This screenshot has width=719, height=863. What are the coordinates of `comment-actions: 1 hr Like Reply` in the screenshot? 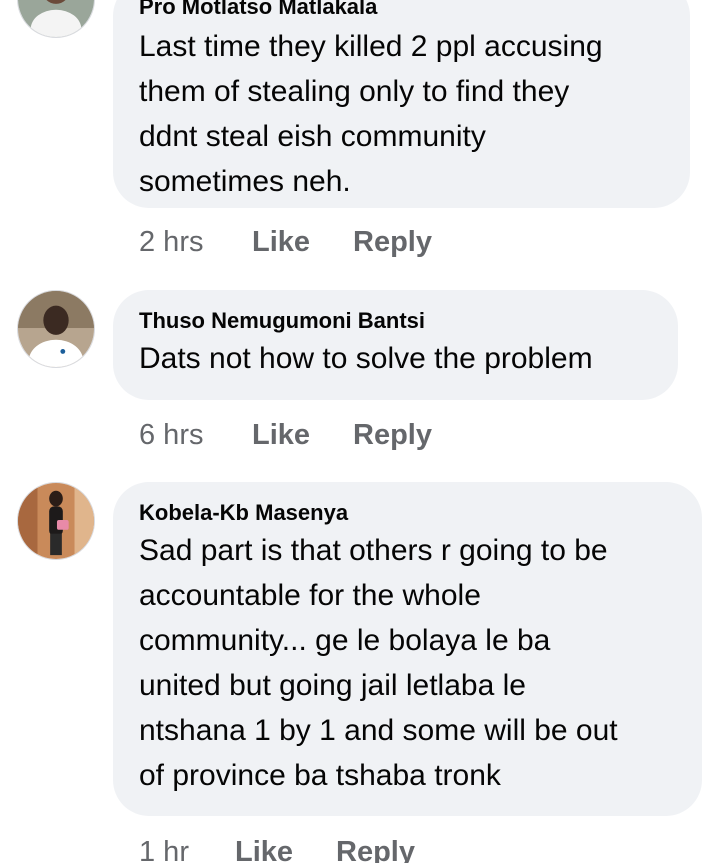 It's located at (277, 847).